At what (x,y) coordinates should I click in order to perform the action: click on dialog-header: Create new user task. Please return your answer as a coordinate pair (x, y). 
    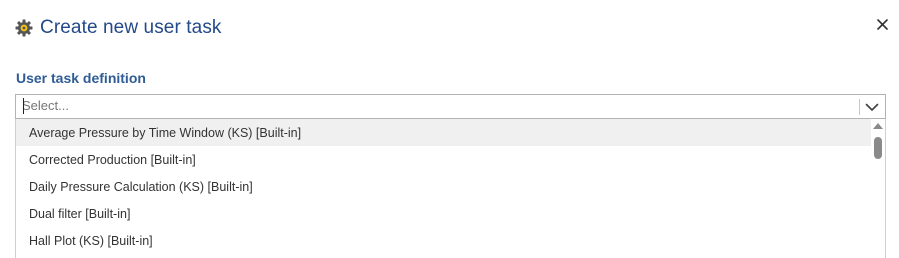
    Looking at the image, I should click on (118, 28).